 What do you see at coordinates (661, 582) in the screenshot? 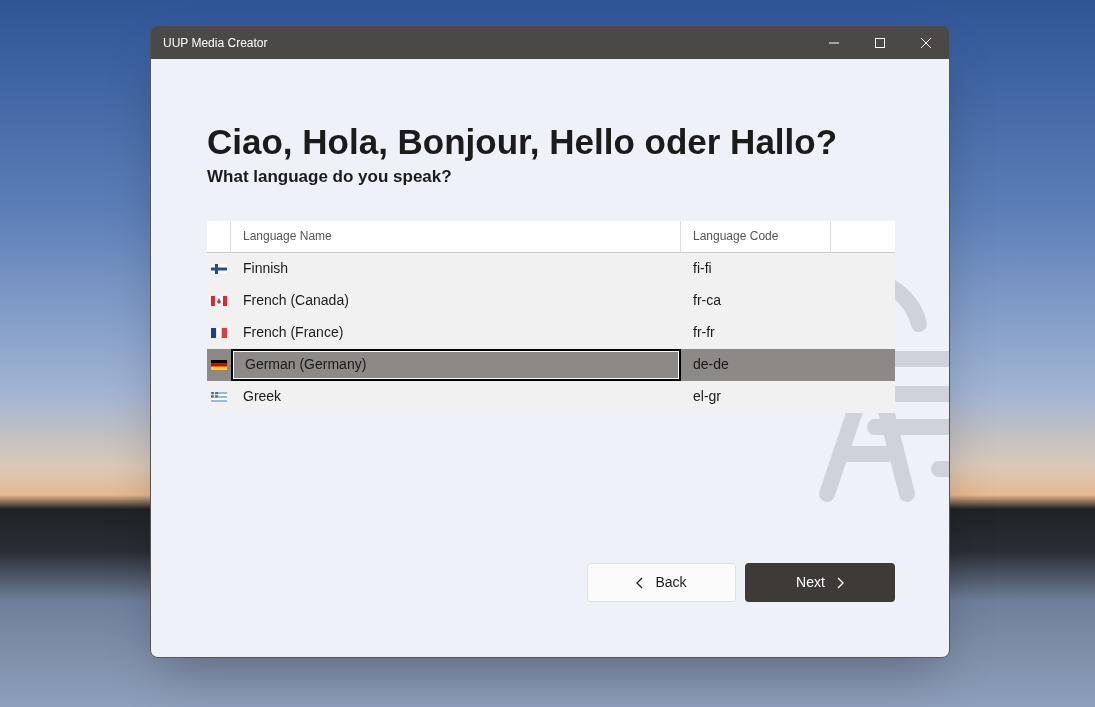
I see `back-button: Back` at bounding box center [661, 582].